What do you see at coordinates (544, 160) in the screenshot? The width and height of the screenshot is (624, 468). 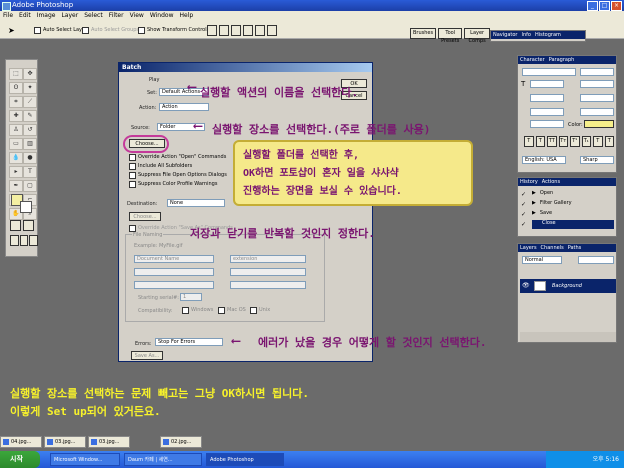 I see `language-select: English: USA` at bounding box center [544, 160].